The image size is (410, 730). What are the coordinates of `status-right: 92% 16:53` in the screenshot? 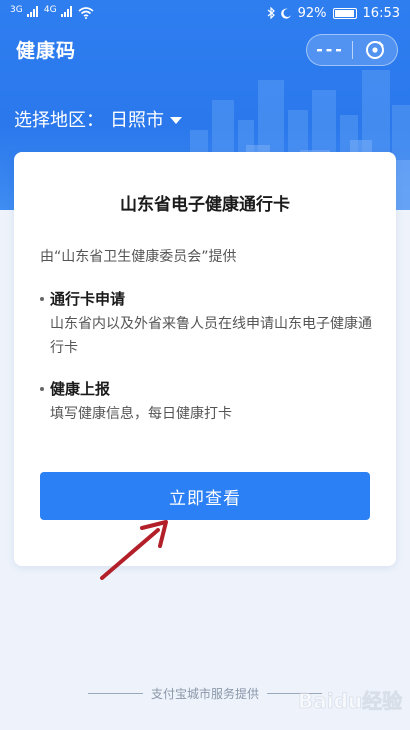 It's located at (333, 13).